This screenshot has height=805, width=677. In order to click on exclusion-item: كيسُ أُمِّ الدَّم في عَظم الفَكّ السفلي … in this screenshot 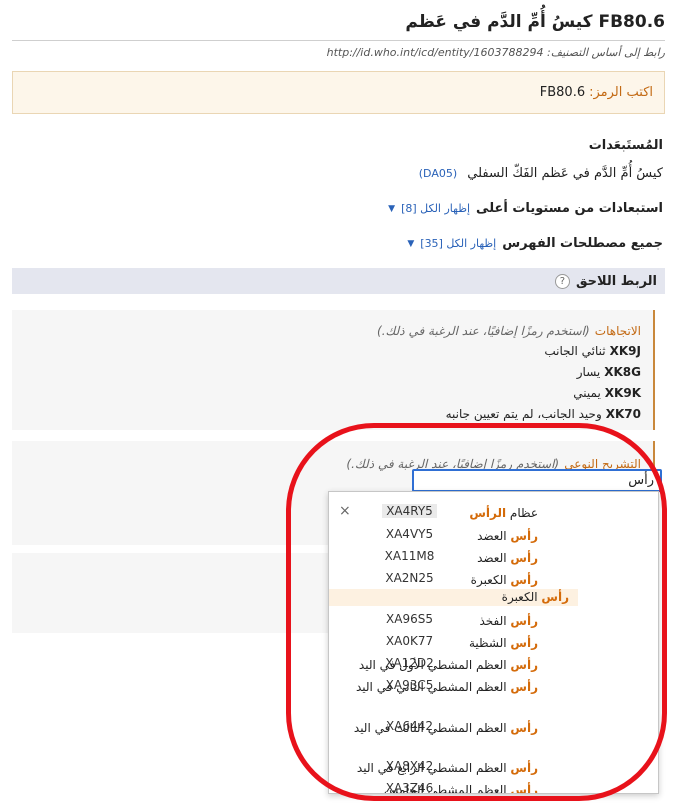, I will do `click(541, 173)`.